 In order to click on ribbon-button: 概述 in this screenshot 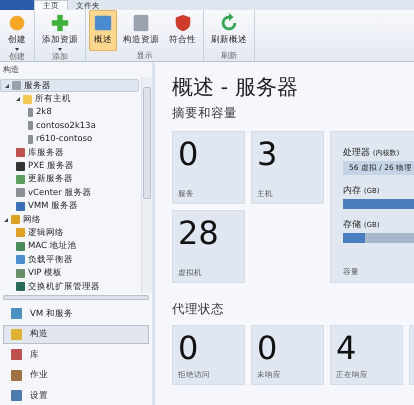, I will do `click(103, 30)`.